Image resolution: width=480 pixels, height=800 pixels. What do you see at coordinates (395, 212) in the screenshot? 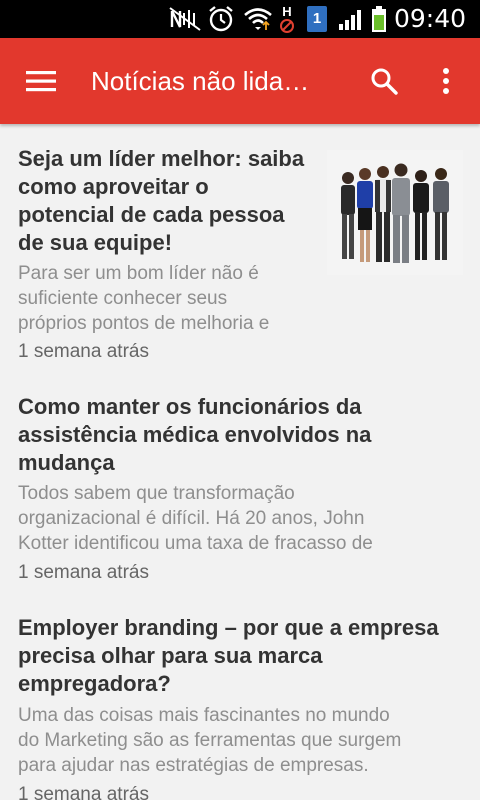
I see `article-thumbnail` at bounding box center [395, 212].